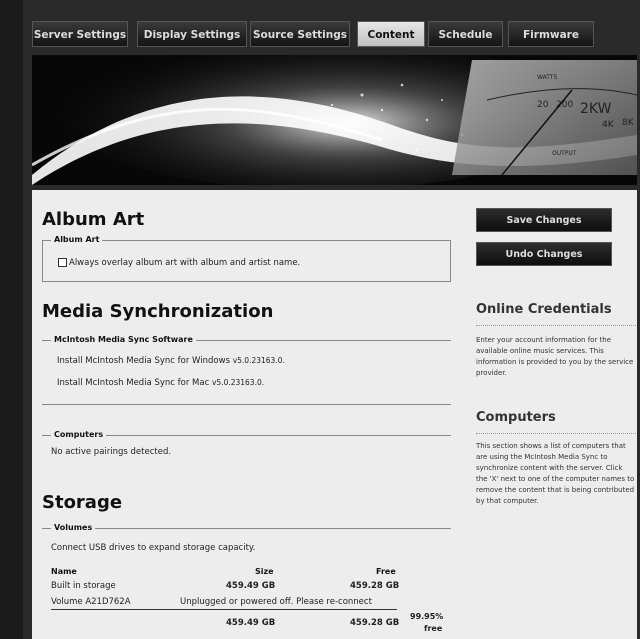 The height and width of the screenshot is (639, 640). What do you see at coordinates (543, 105) in the screenshot?
I see `meter-label-20: 20` at bounding box center [543, 105].